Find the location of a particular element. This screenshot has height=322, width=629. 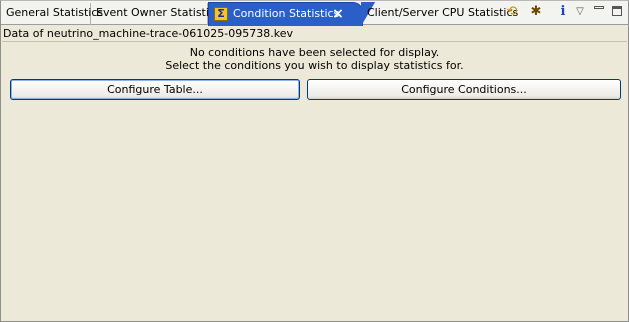

divider is located at coordinates (314, 41).